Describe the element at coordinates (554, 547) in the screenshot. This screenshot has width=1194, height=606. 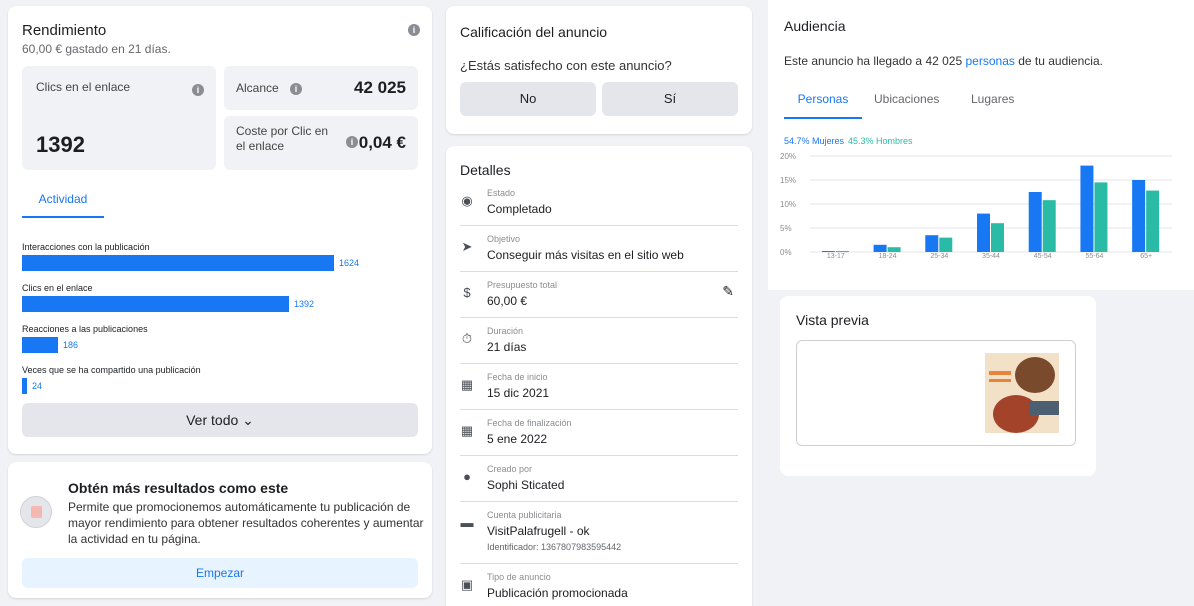
I see `account-id: Identificador: 1367807983595442` at that location.